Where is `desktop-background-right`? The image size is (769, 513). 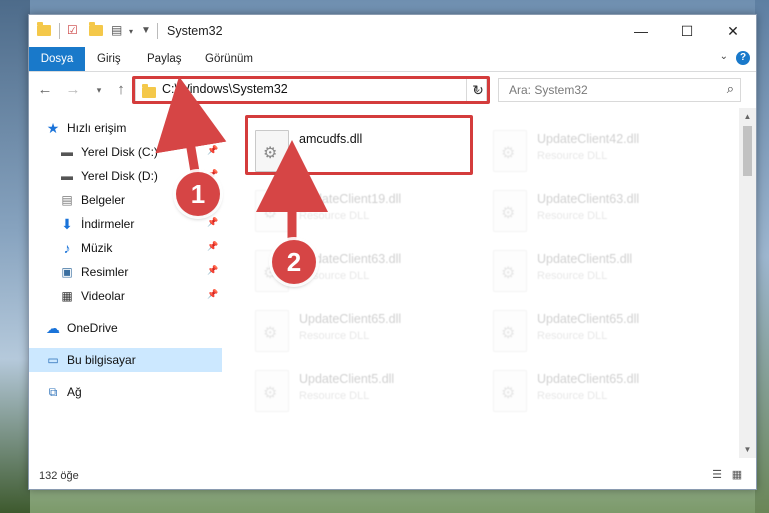 desktop-background-right is located at coordinates (762, 256).